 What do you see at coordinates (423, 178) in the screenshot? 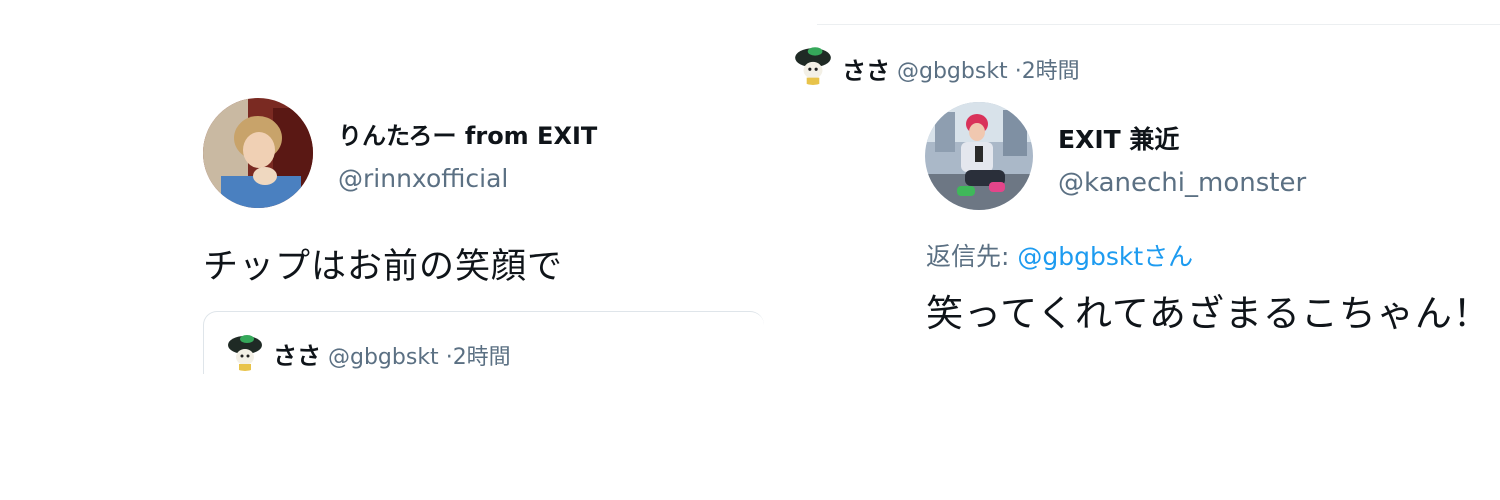
I see `user-handle: @rinnxofficial` at bounding box center [423, 178].